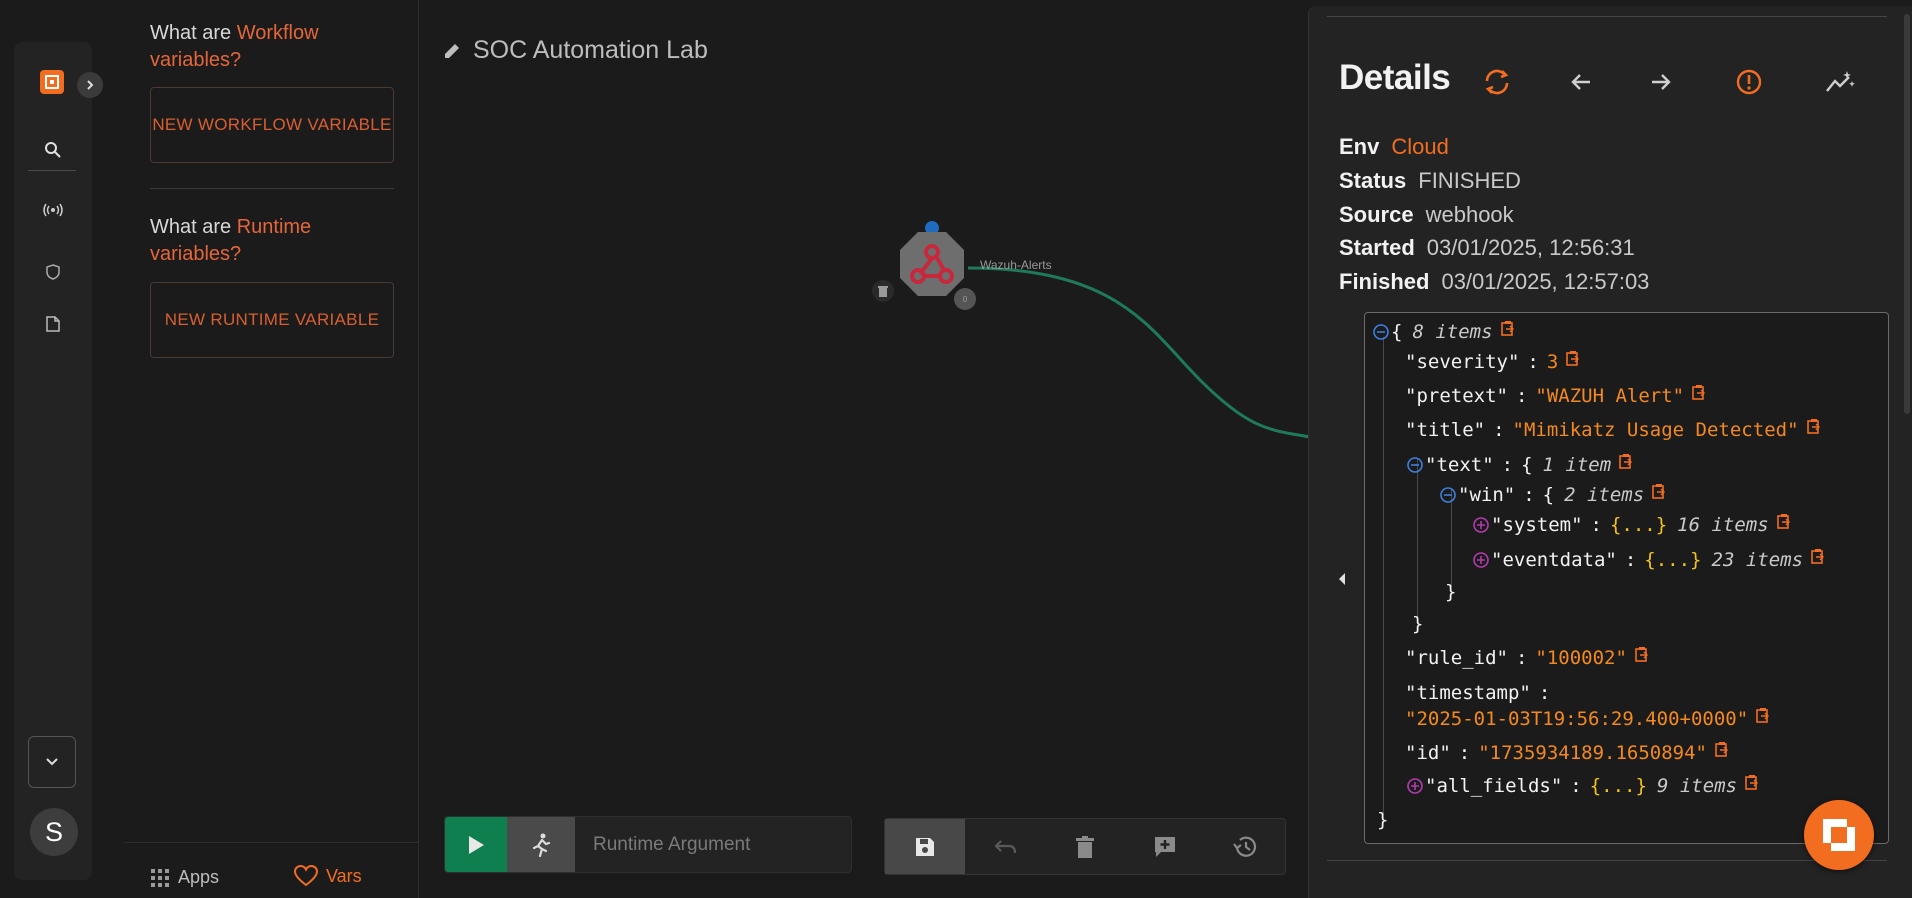 The image size is (1912, 898). What do you see at coordinates (1444, 332) in the screenshot?
I see `json-root: {8 items` at bounding box center [1444, 332].